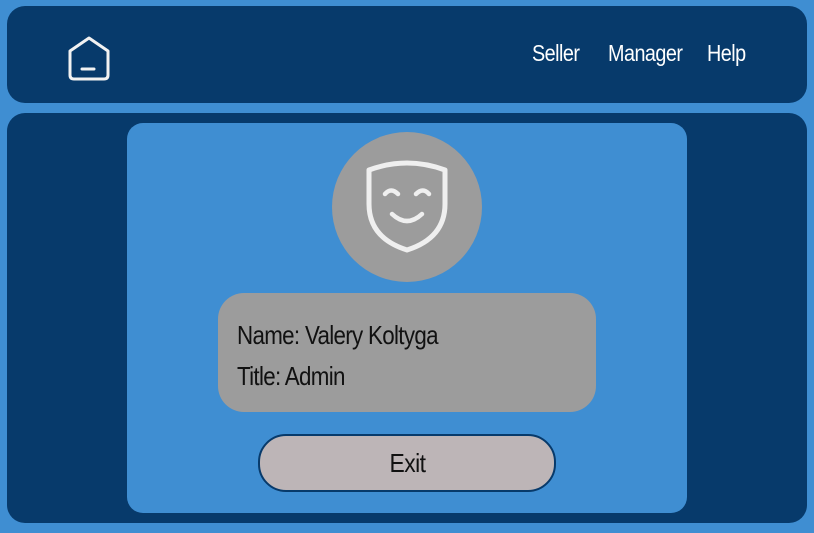 The width and height of the screenshot is (814, 533). What do you see at coordinates (338, 335) in the screenshot?
I see `profile-name: Name: Valery Koltyga` at bounding box center [338, 335].